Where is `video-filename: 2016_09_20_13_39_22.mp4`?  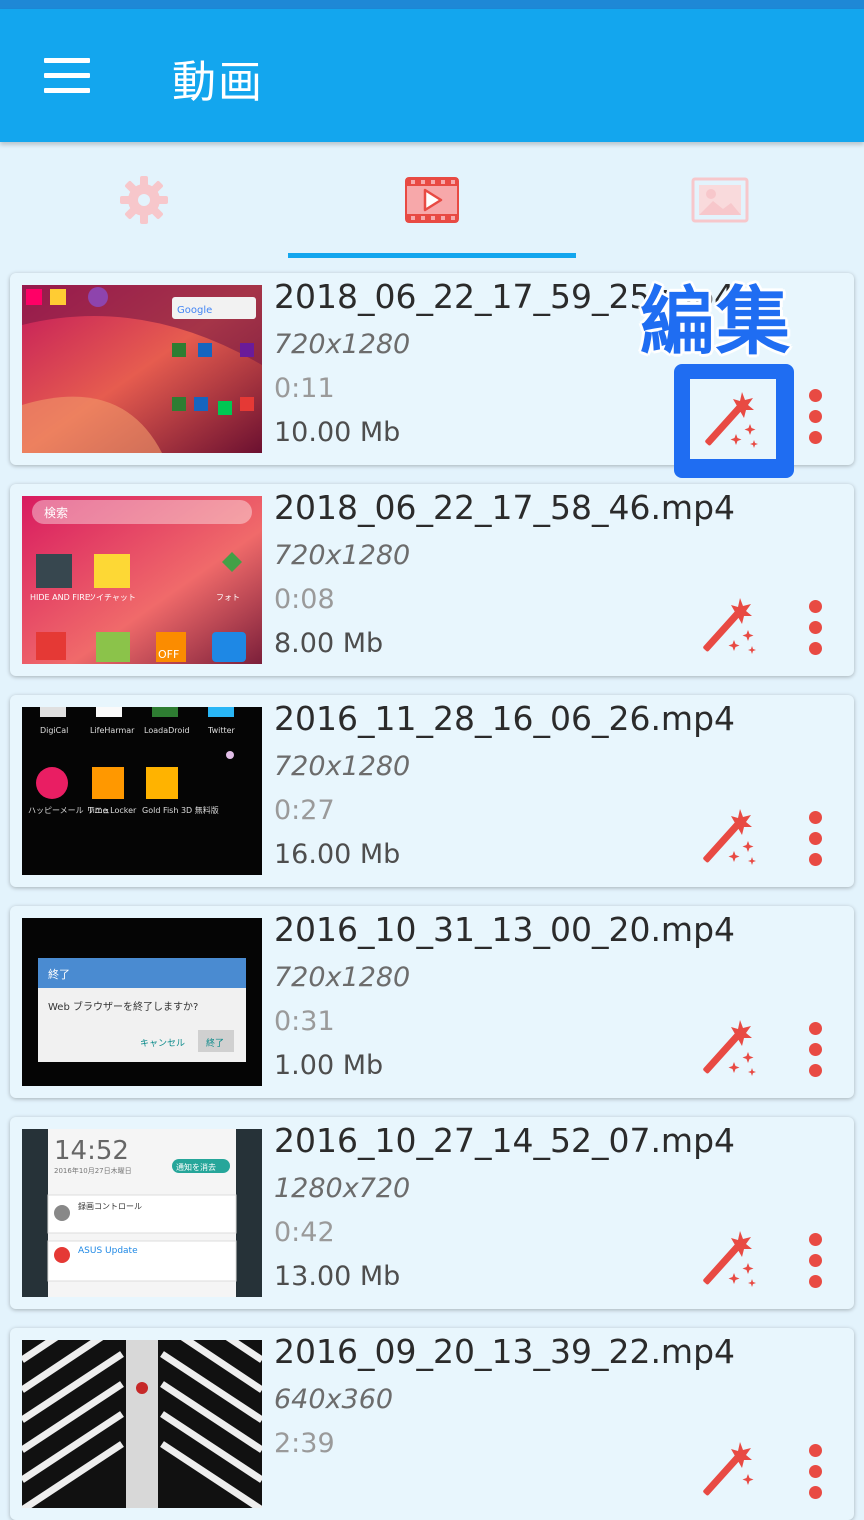
video-filename: 2016_09_20_13_39_22.mp4 is located at coordinates (505, 1351).